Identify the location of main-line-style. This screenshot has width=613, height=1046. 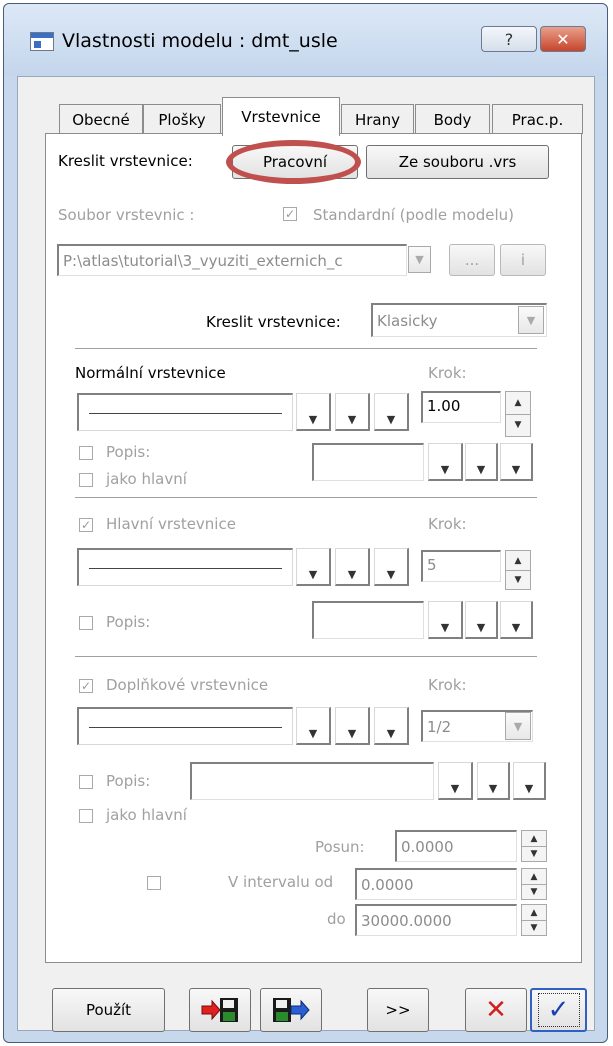
(185, 567).